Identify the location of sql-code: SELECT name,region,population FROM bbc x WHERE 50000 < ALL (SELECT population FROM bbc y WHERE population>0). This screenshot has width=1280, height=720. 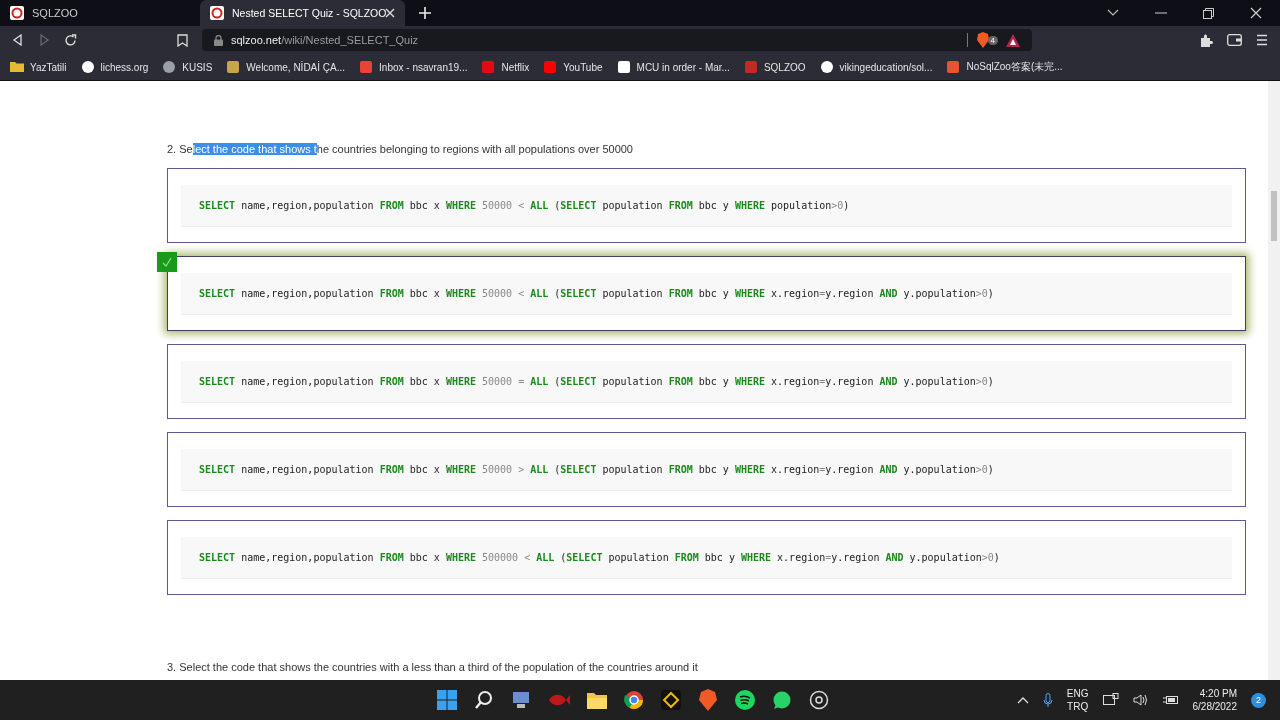
(706, 205).